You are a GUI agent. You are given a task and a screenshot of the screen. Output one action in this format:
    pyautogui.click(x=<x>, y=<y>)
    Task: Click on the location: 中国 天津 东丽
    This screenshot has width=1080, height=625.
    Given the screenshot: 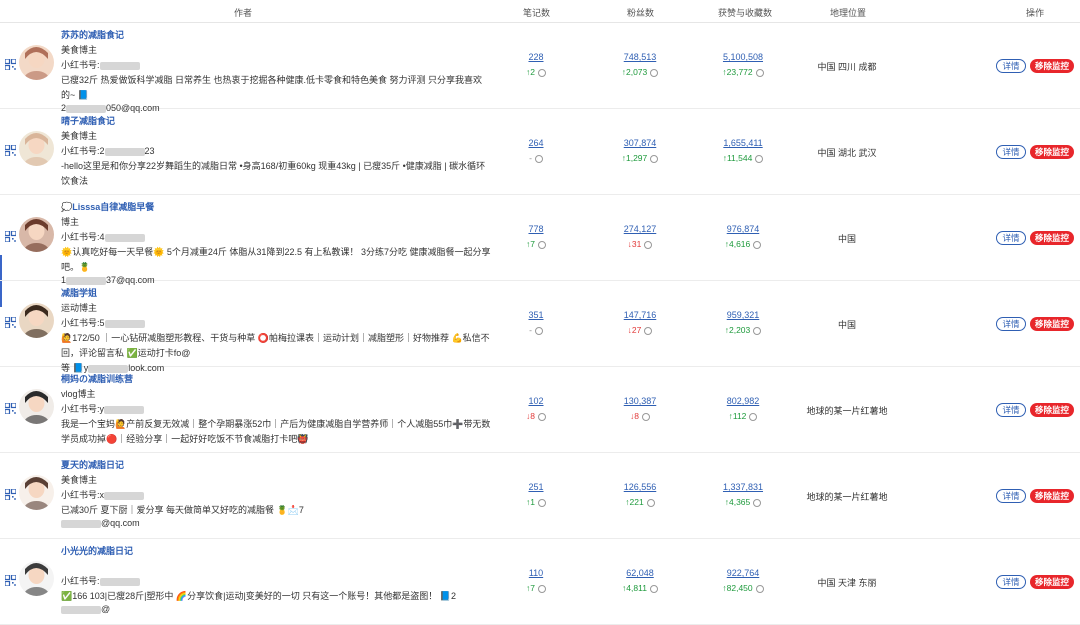 What is the action you would take?
    pyautogui.click(x=847, y=583)
    